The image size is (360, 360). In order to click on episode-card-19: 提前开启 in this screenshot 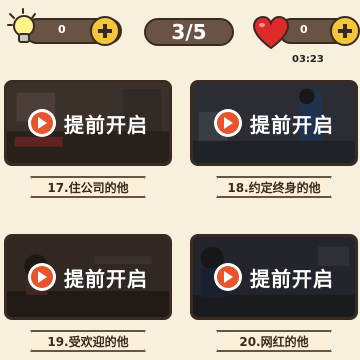, I will do `click(88, 277)`.